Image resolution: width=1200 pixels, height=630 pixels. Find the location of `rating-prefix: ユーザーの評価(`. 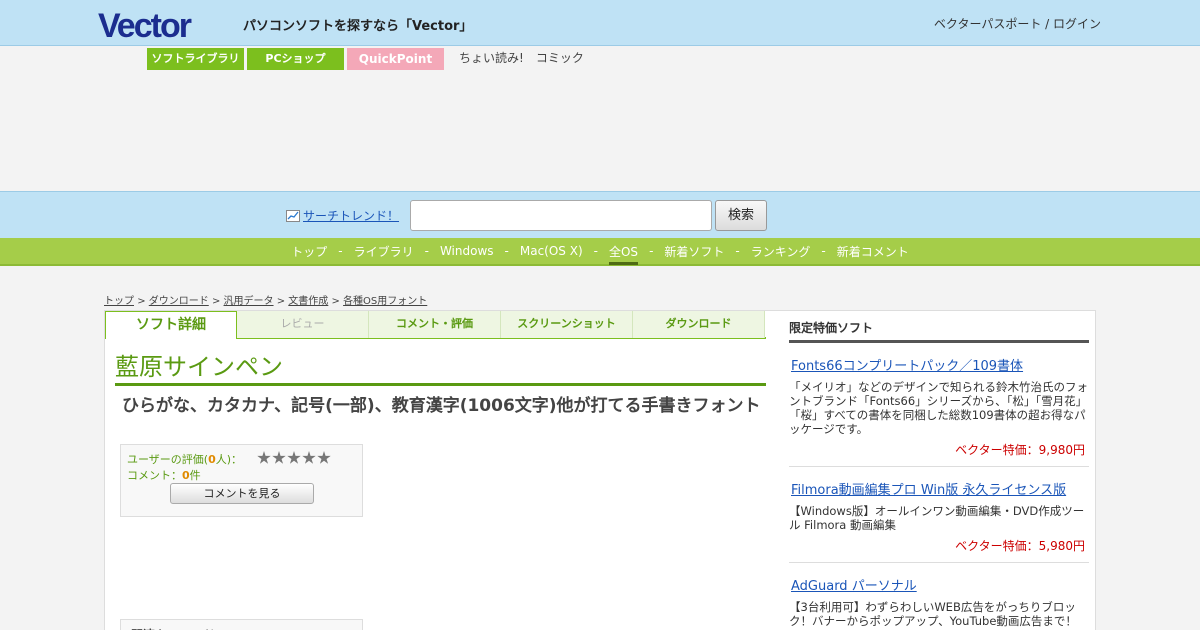

rating-prefix: ユーザーの評価( is located at coordinates (168, 459).